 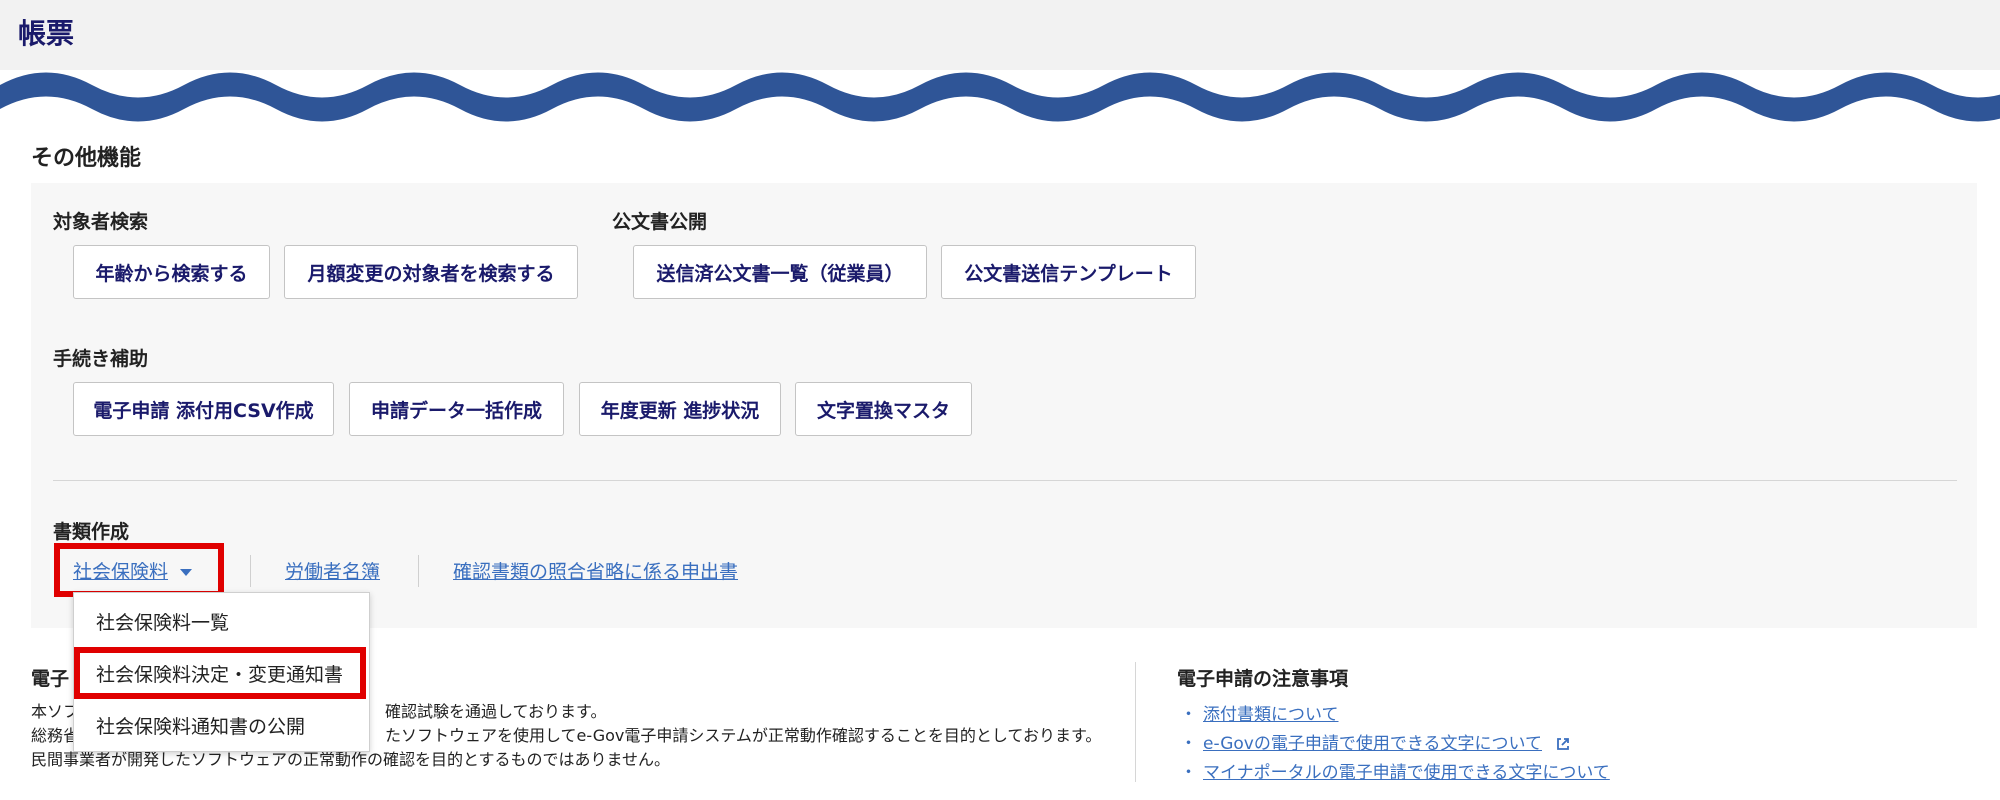 What do you see at coordinates (50, 679) in the screenshot?
I see `notice-title: 電子` at bounding box center [50, 679].